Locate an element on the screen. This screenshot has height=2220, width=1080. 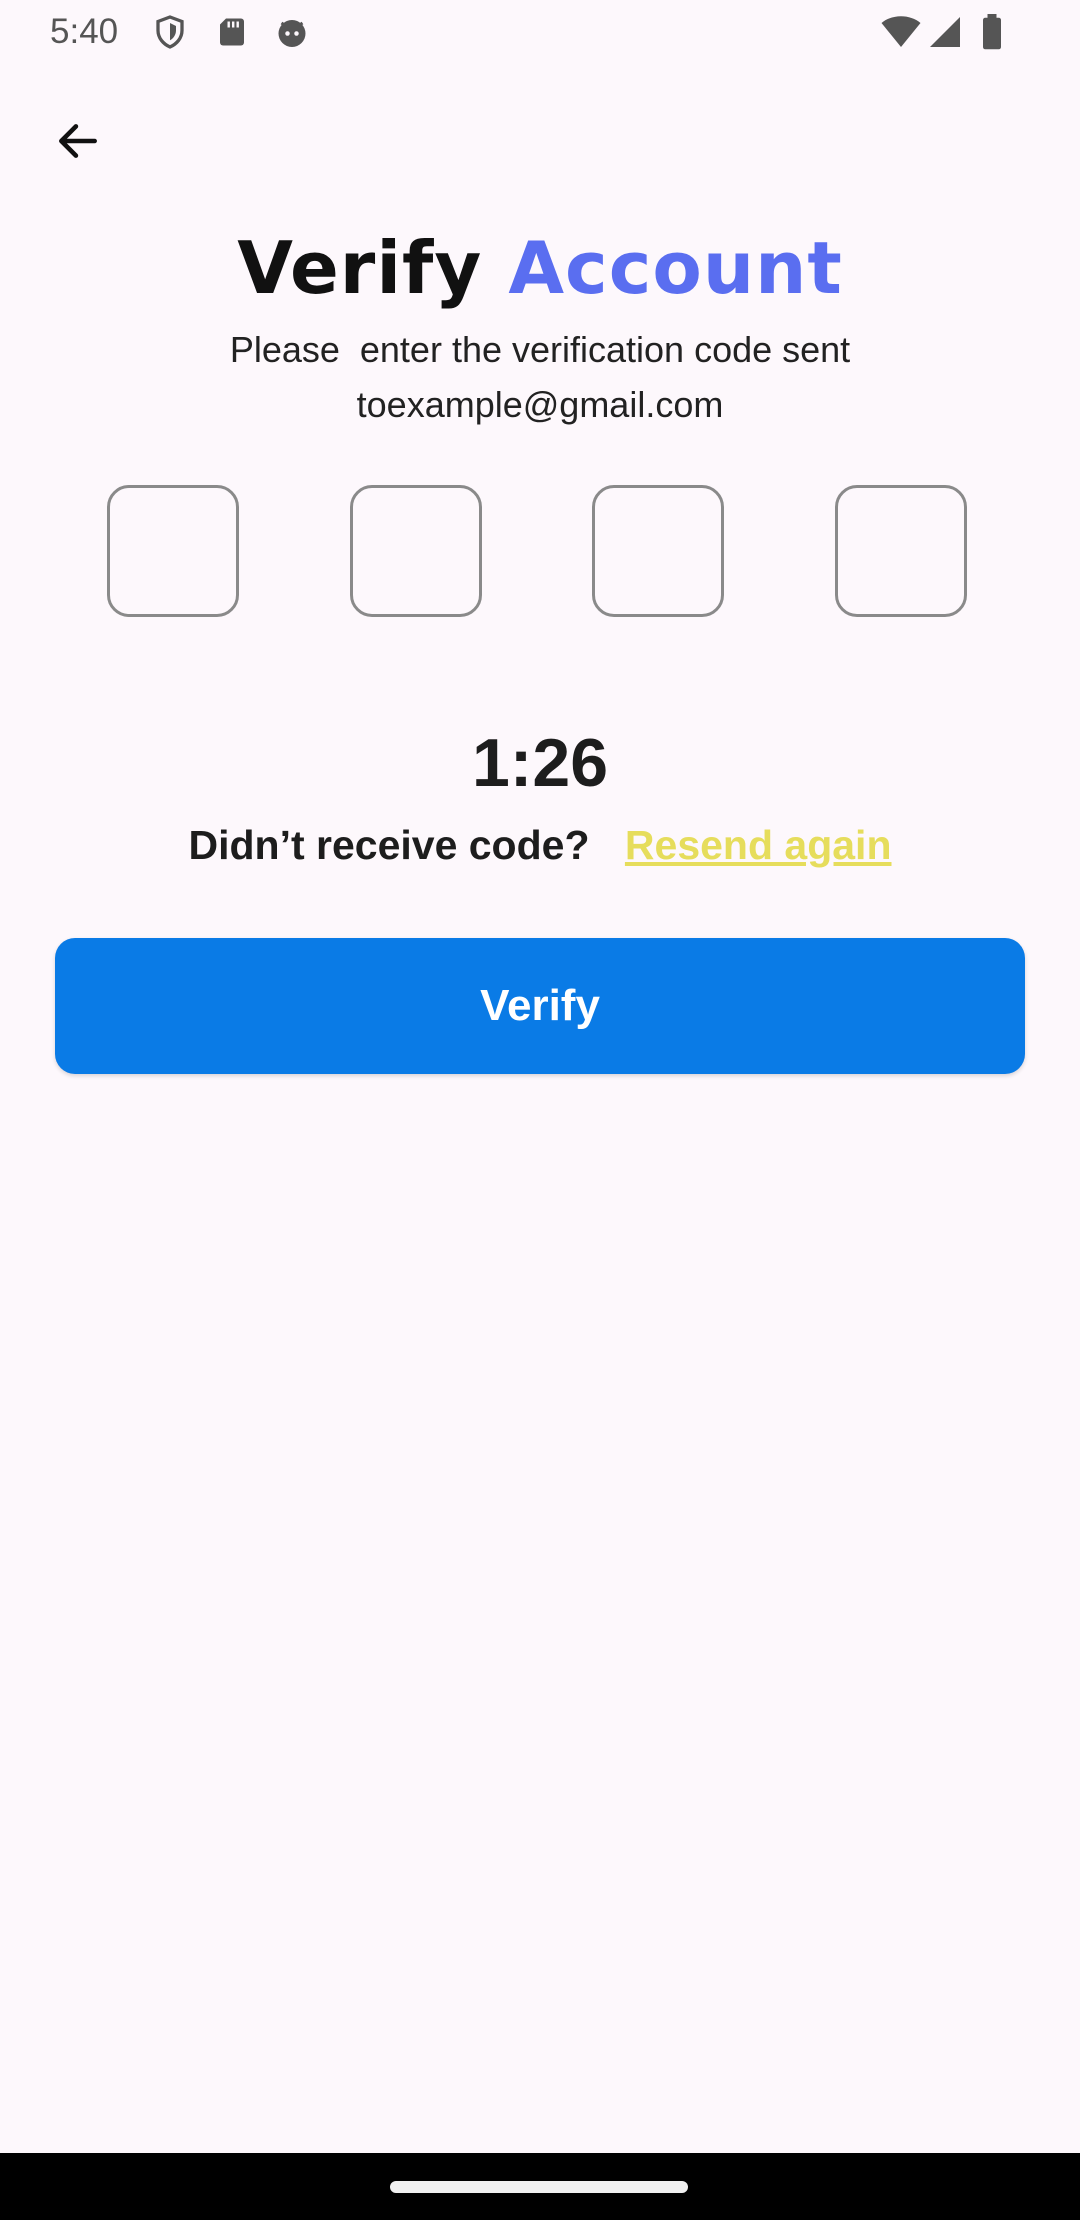
back-button is located at coordinates (78, 143).